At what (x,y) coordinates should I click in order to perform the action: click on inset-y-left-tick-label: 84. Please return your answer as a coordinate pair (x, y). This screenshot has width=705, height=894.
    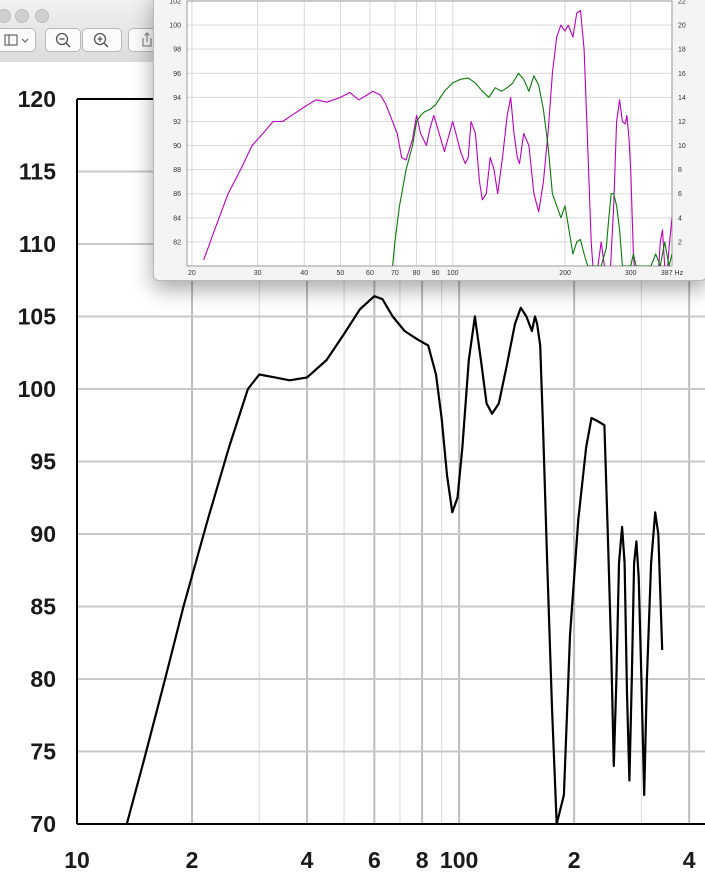
    Looking at the image, I should click on (177, 218).